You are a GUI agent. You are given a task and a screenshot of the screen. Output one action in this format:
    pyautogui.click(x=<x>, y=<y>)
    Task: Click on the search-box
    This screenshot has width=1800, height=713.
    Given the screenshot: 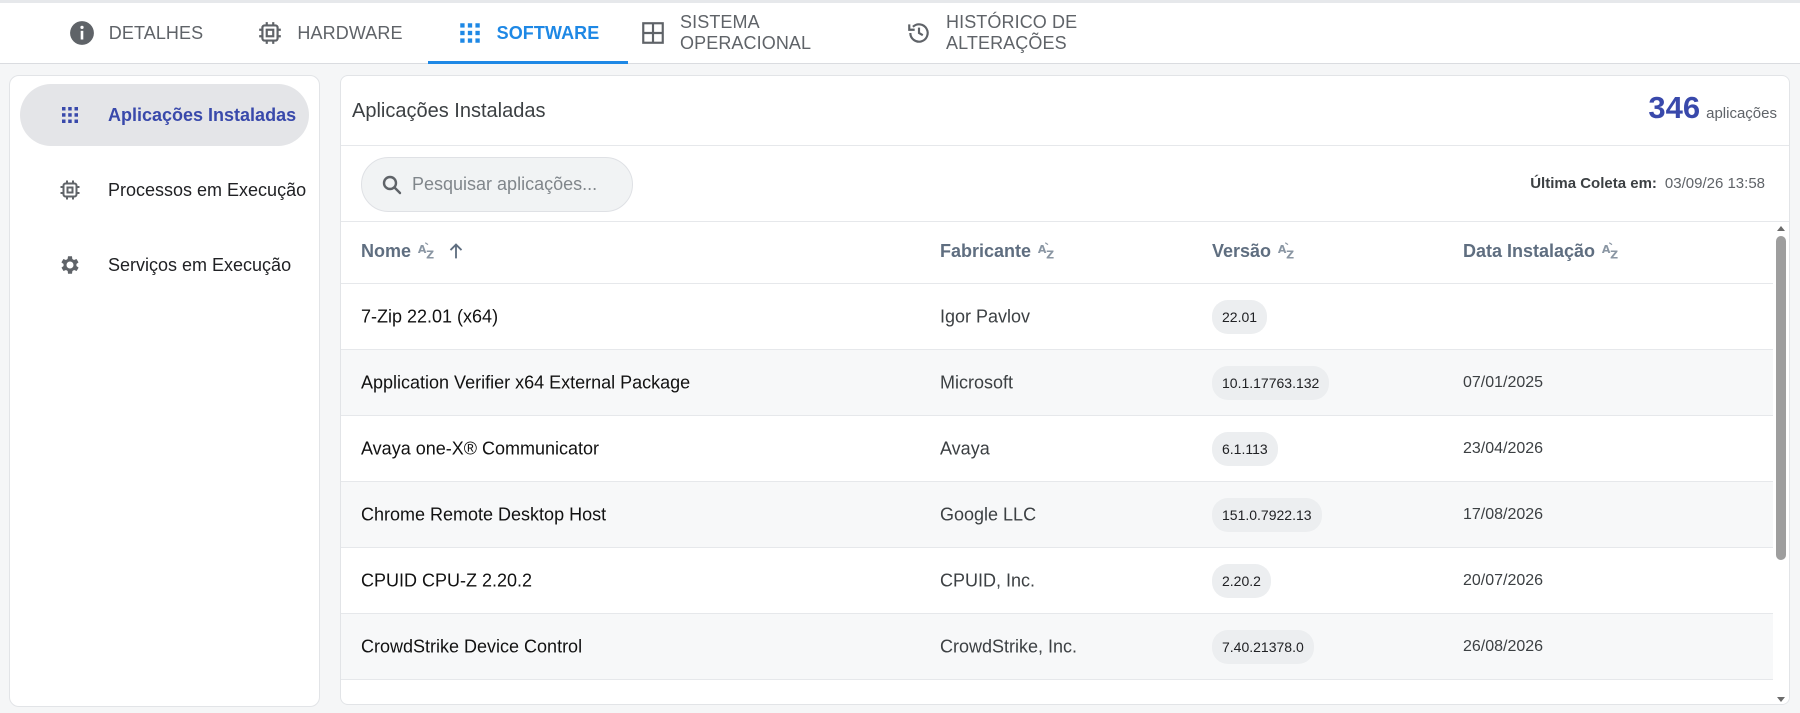 What is the action you would take?
    pyautogui.click(x=497, y=184)
    